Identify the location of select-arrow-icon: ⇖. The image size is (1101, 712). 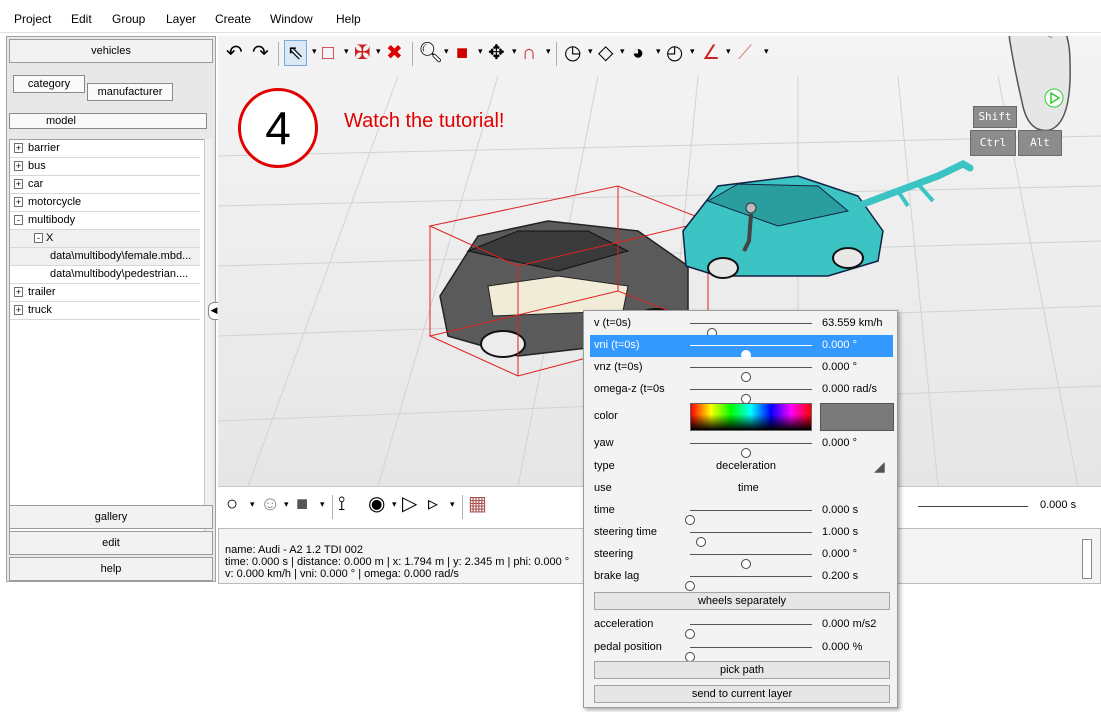
(295, 53).